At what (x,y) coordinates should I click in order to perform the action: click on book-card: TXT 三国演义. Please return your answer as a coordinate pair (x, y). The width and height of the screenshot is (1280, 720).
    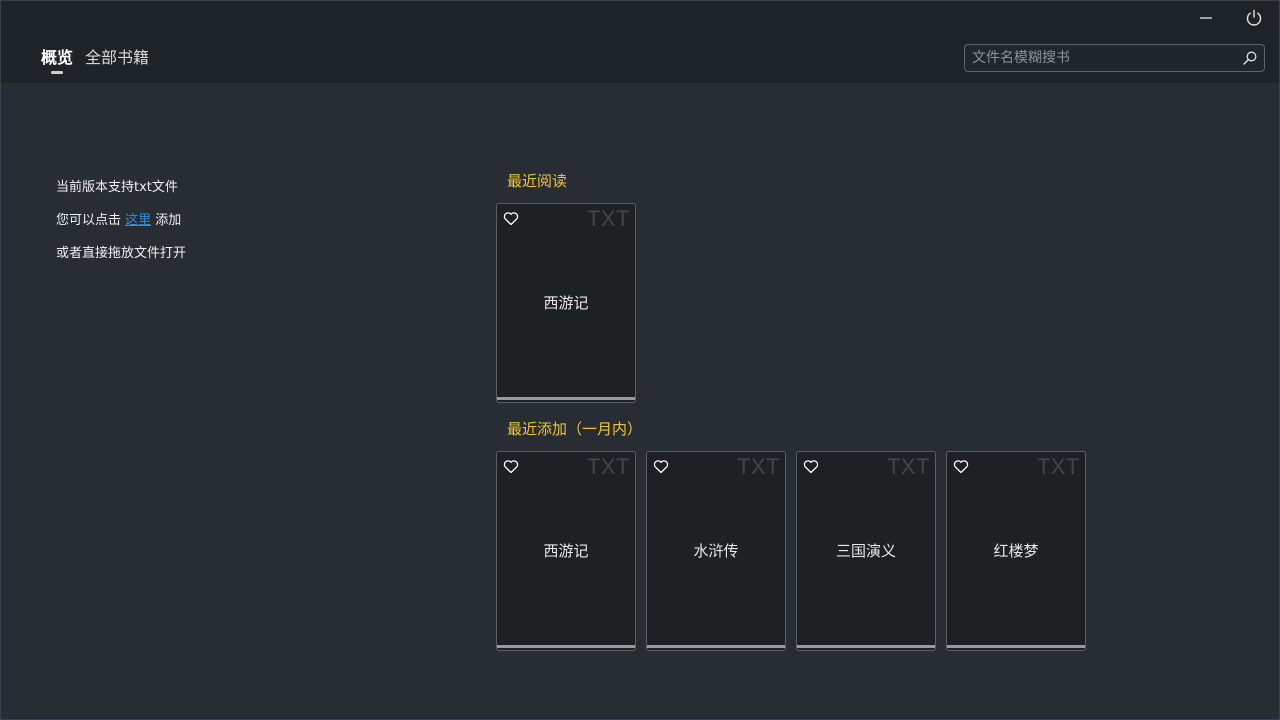
    Looking at the image, I should click on (866, 551).